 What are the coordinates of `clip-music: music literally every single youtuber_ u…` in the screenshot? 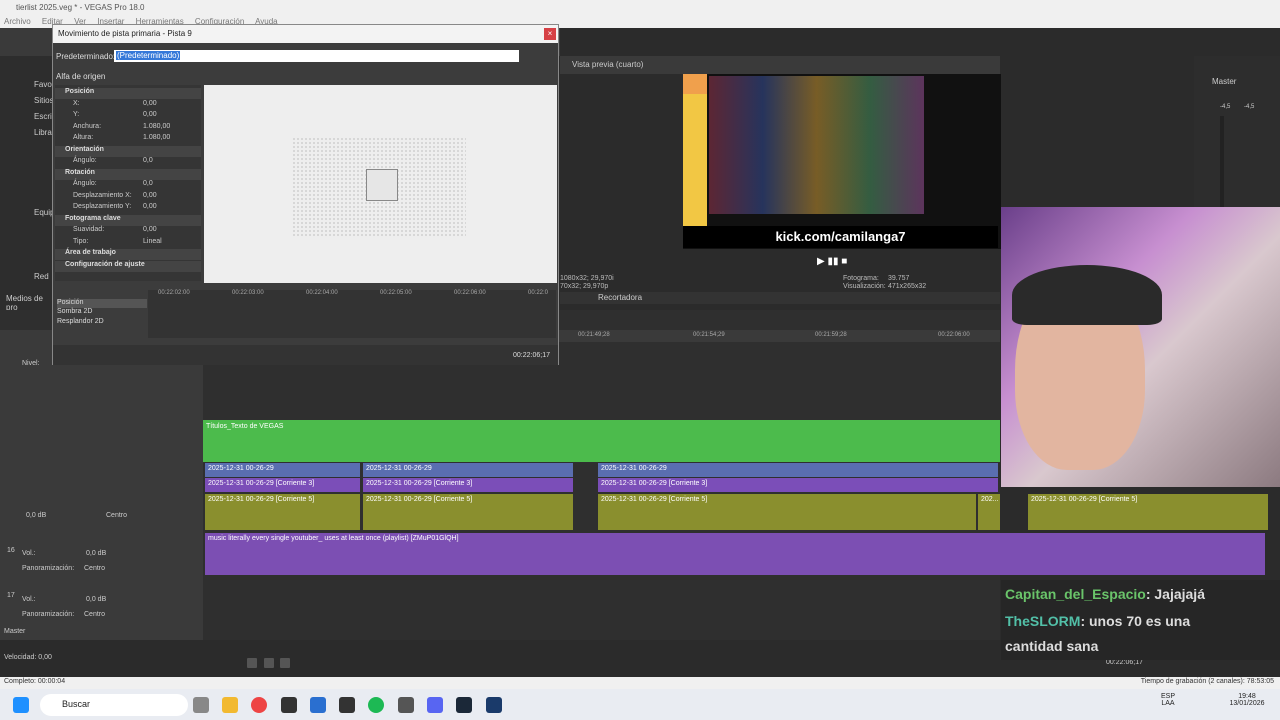 It's located at (735, 554).